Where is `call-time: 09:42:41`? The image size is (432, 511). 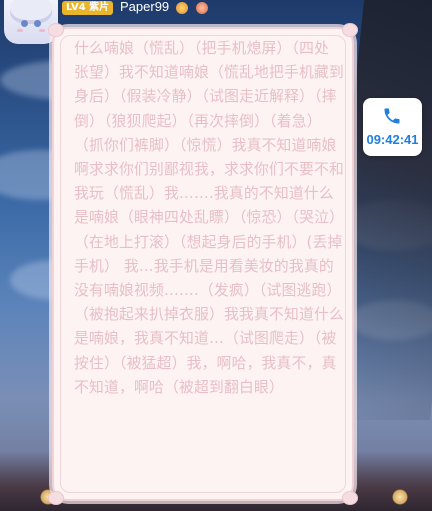 call-time: 09:42:41 is located at coordinates (392, 139).